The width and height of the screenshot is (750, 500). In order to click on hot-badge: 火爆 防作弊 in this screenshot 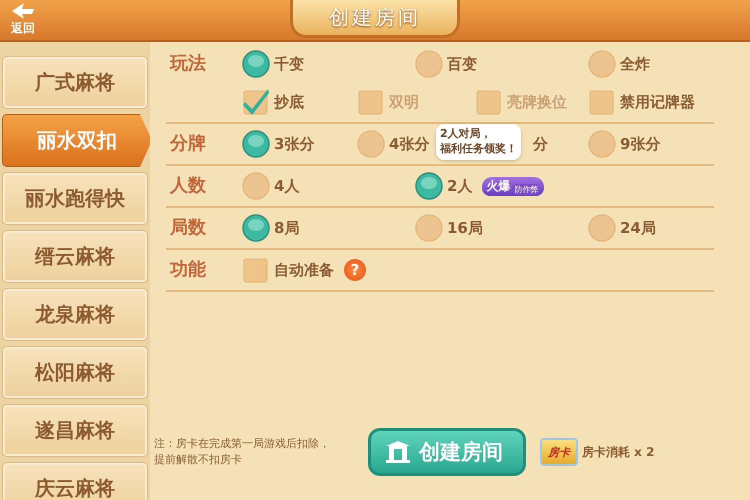, I will do `click(513, 186)`.